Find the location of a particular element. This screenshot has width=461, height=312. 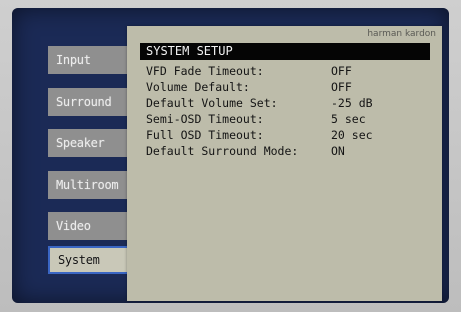

setting-value: 20 sec is located at coordinates (352, 135).